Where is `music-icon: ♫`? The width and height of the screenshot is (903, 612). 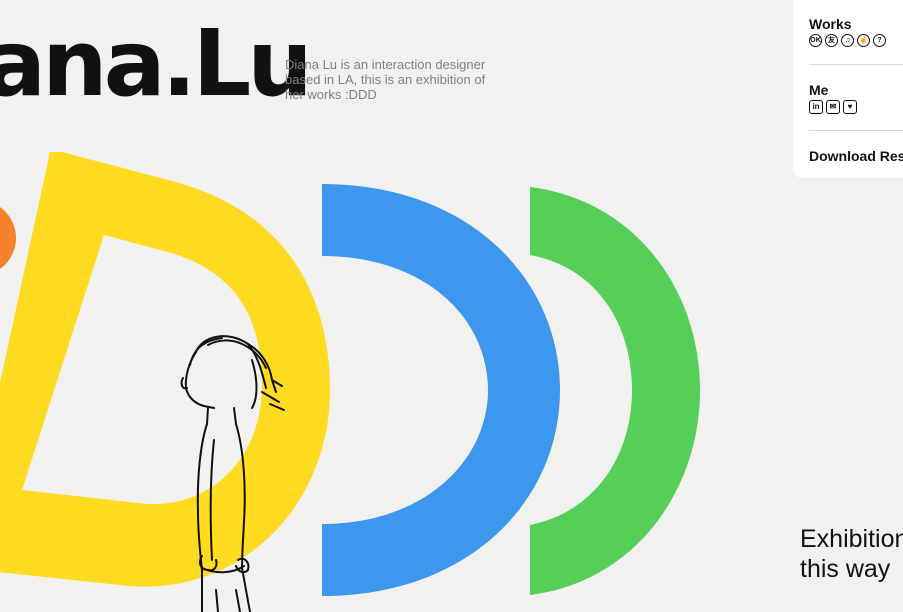 music-icon: ♫ is located at coordinates (847, 40).